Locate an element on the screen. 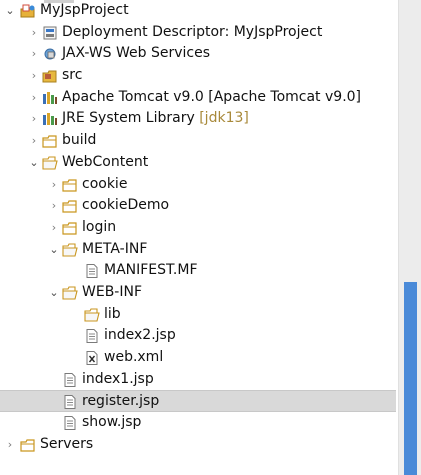 This screenshot has height=475, width=421. tree-item-label: index1.jsp is located at coordinates (118, 378).